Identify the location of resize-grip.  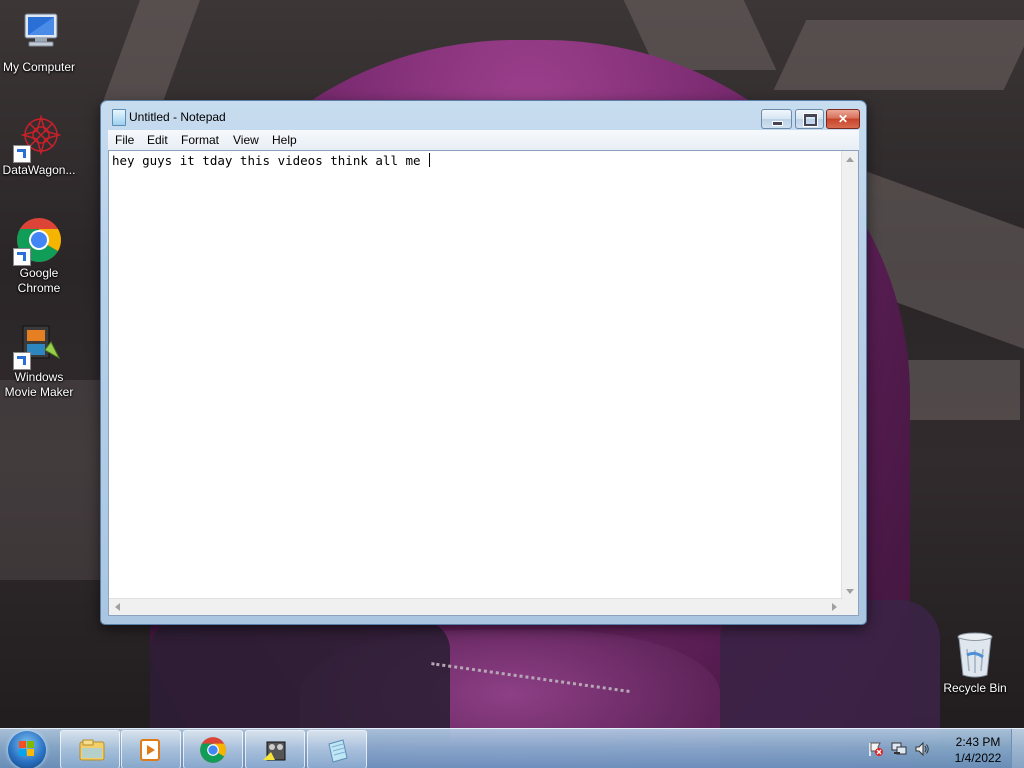
(850, 607).